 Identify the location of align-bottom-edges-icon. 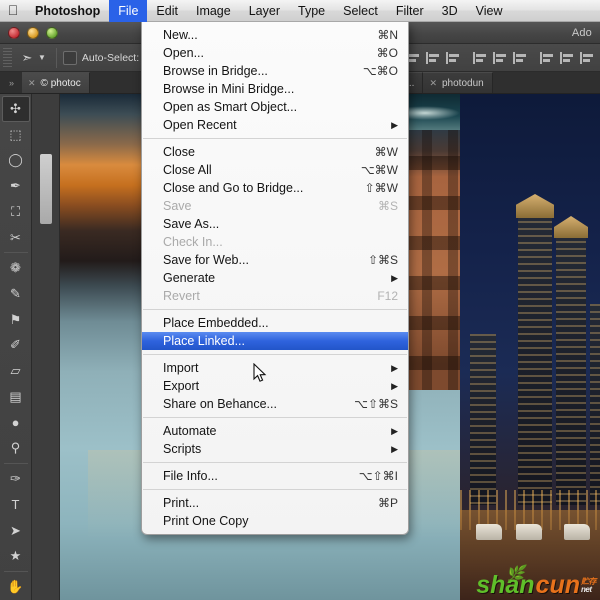
(520, 58).